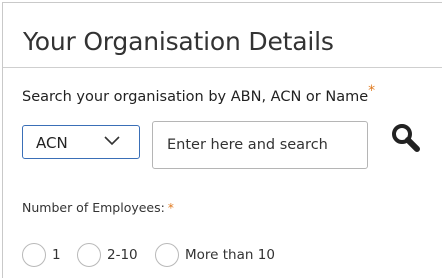 The width and height of the screenshot is (442, 278). What do you see at coordinates (81, 142) in the screenshot?
I see `id-type-select: ACN` at bounding box center [81, 142].